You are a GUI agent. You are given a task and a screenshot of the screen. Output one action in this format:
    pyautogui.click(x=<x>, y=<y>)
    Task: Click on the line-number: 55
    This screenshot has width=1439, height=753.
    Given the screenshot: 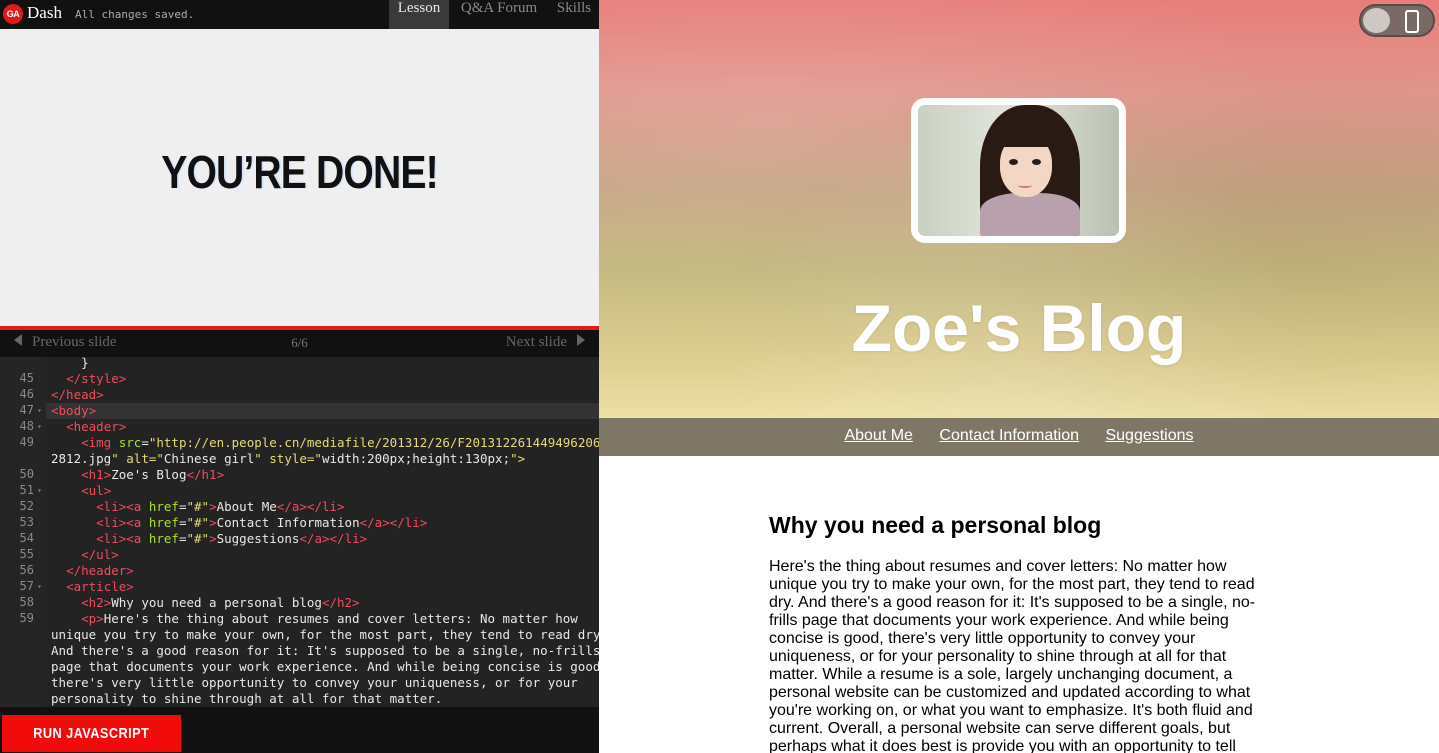 What is the action you would take?
    pyautogui.click(x=26, y=554)
    